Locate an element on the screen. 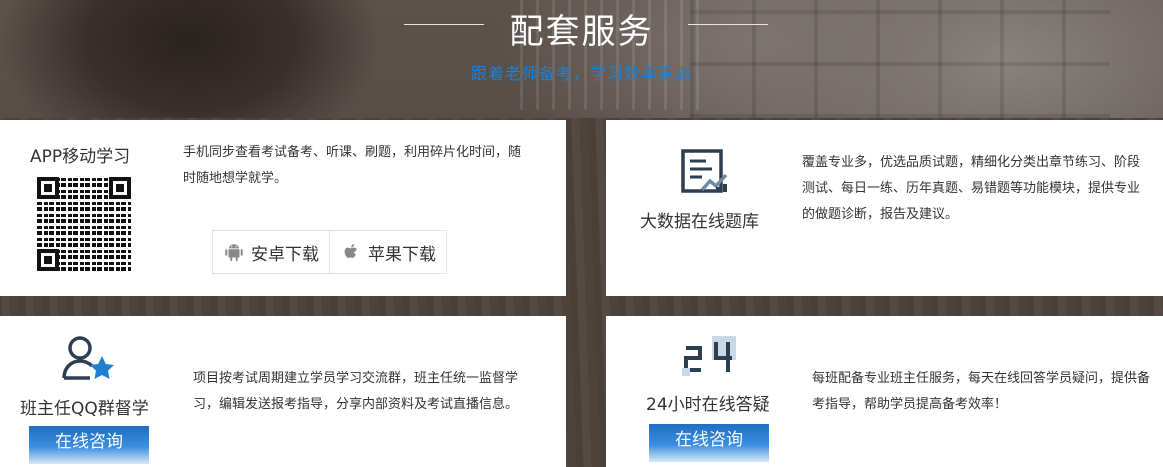 This screenshot has width=1163, height=467. download-buttons: 安卓下载 苹果下载 is located at coordinates (329, 252).